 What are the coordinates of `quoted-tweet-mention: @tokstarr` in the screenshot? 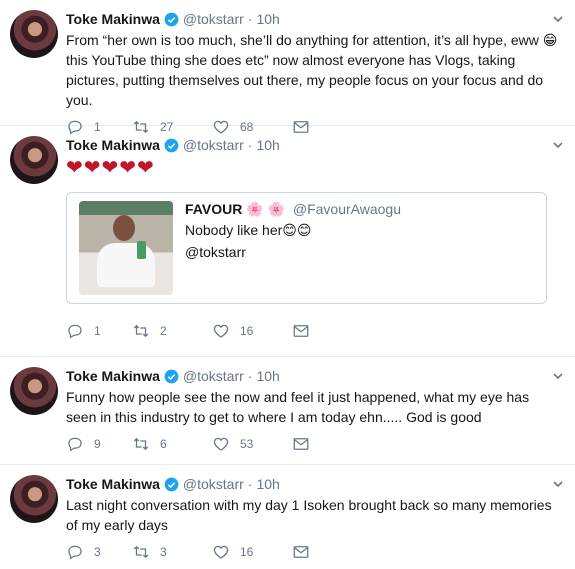 It's located at (293, 252).